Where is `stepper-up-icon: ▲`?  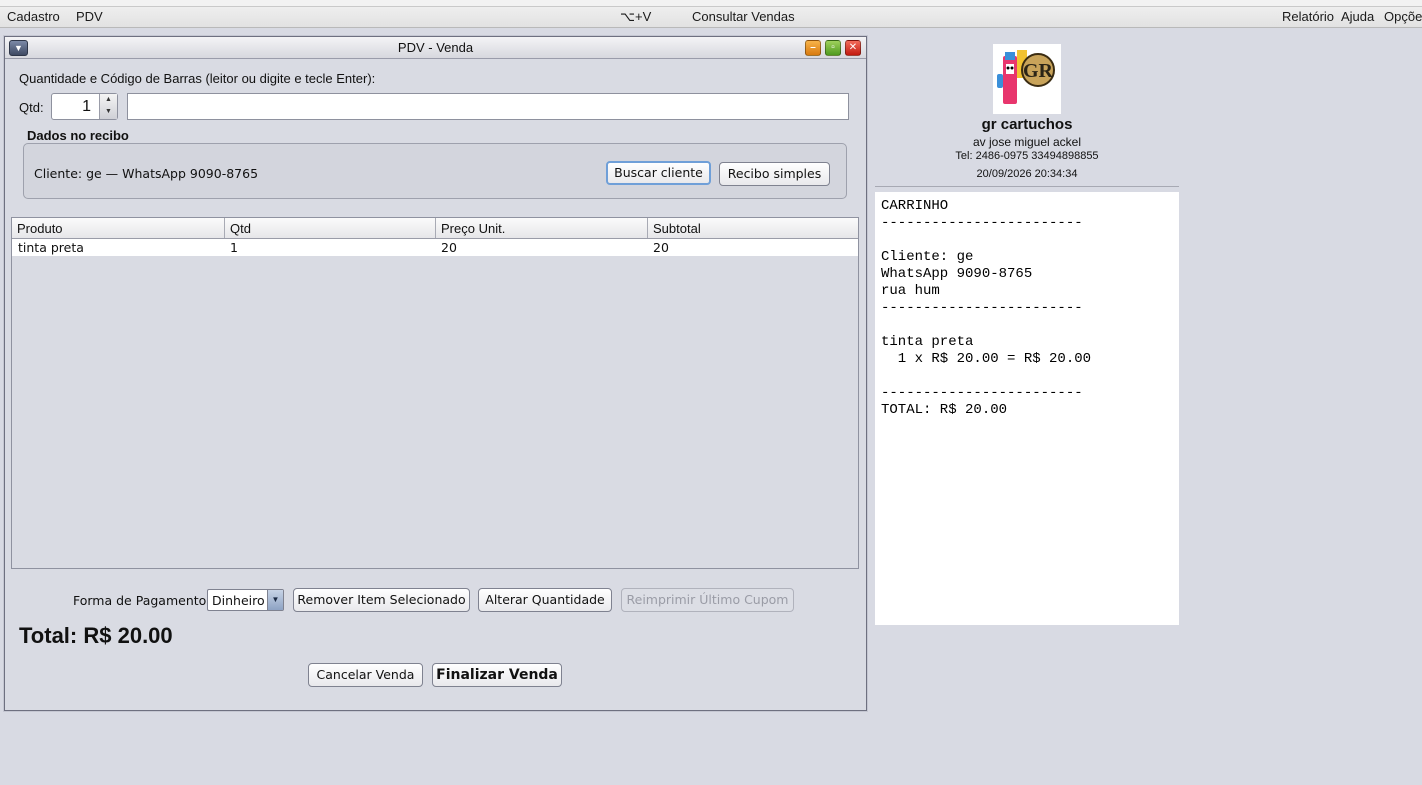
stepper-up-icon: ▲ is located at coordinates (108, 100).